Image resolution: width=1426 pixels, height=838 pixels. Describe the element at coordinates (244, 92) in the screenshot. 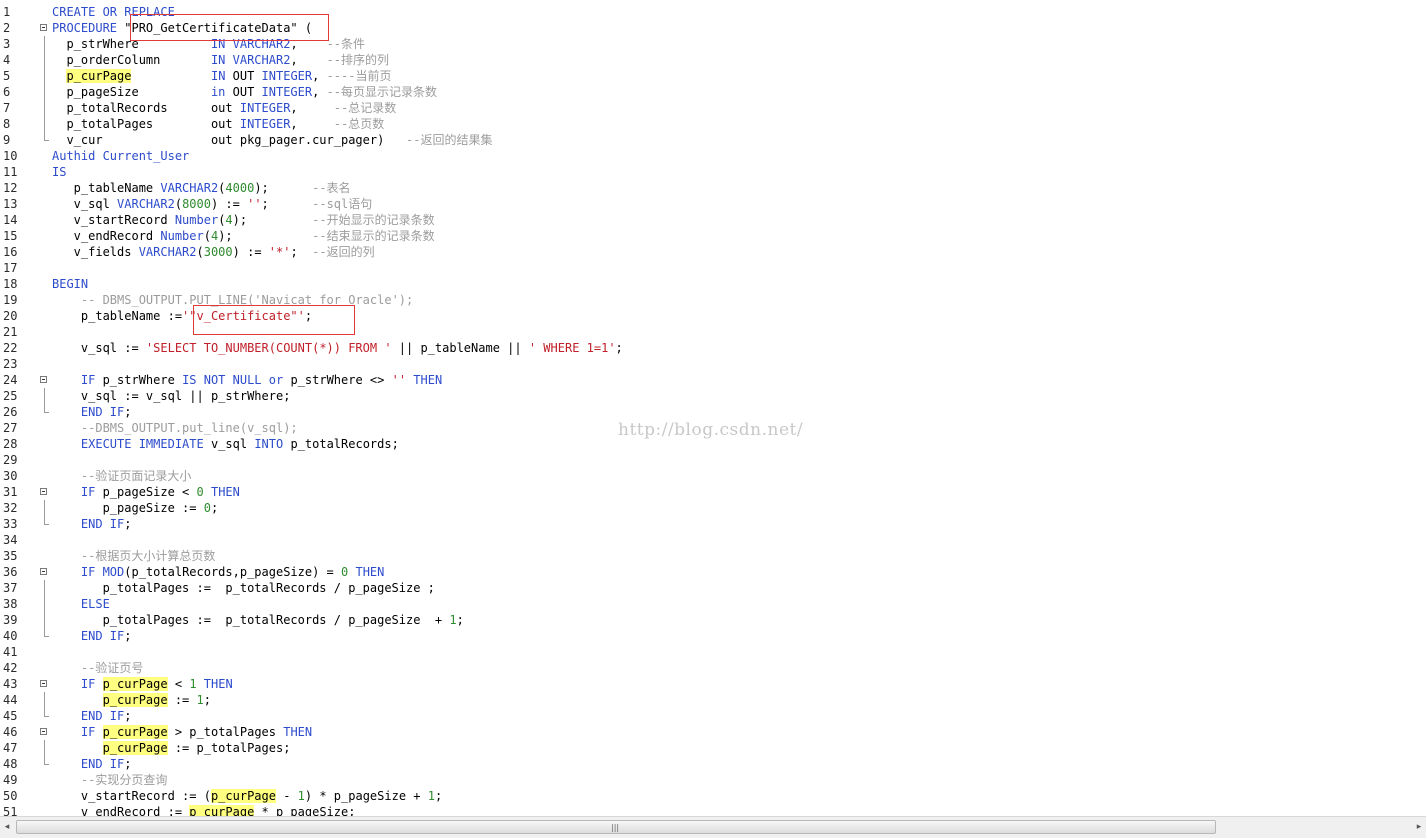

I see `code-text: p_pageSize in OUT INTEGER, --每页显示记录条数` at that location.